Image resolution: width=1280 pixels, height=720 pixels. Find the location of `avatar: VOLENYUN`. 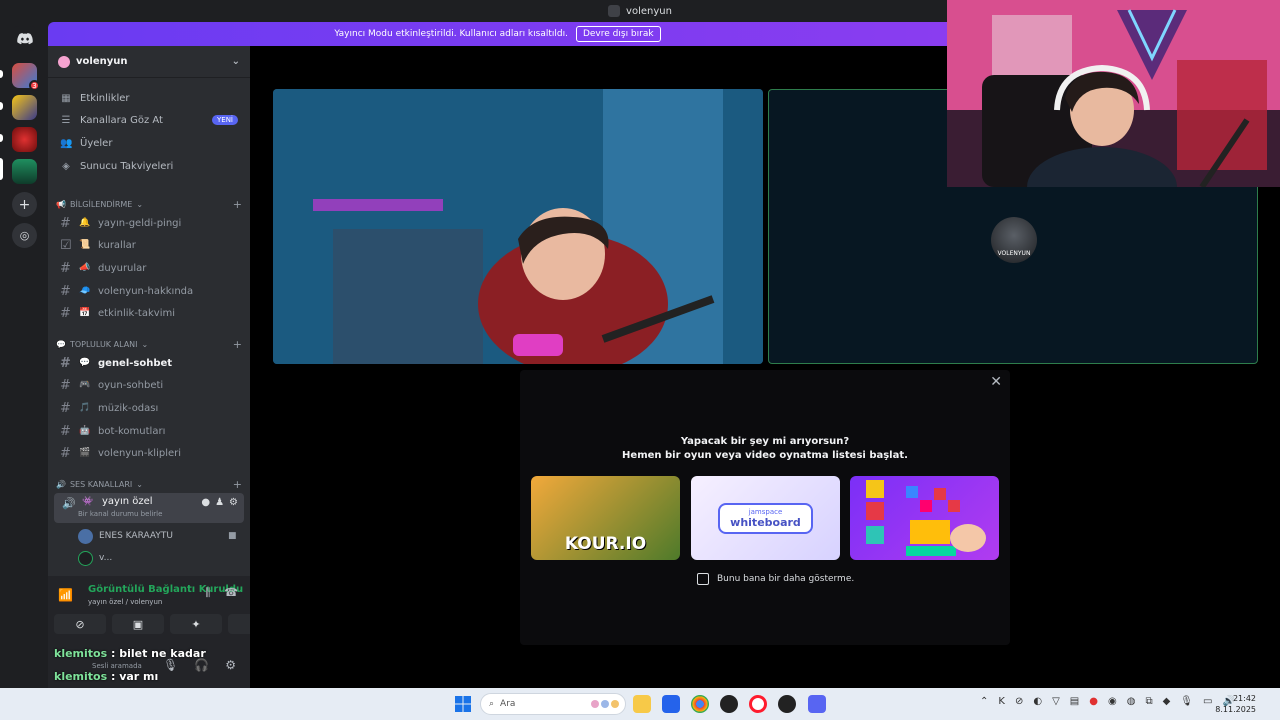

avatar: VOLENYUN is located at coordinates (1014, 240).